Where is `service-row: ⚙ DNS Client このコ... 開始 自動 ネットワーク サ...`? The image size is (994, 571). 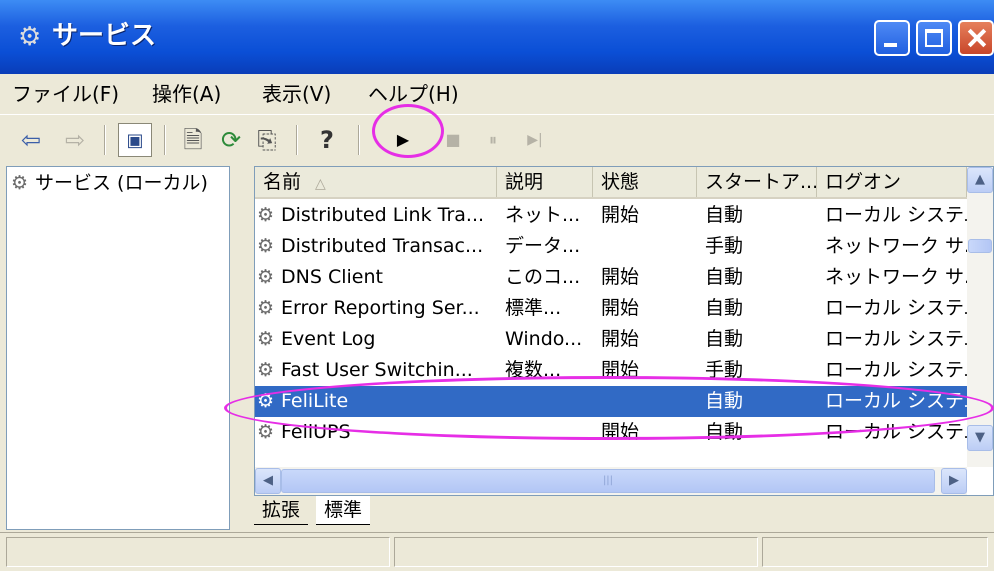 service-row: ⚙ DNS Client このコ... 開始 自動 ネットワーク サ... is located at coordinates (611, 277).